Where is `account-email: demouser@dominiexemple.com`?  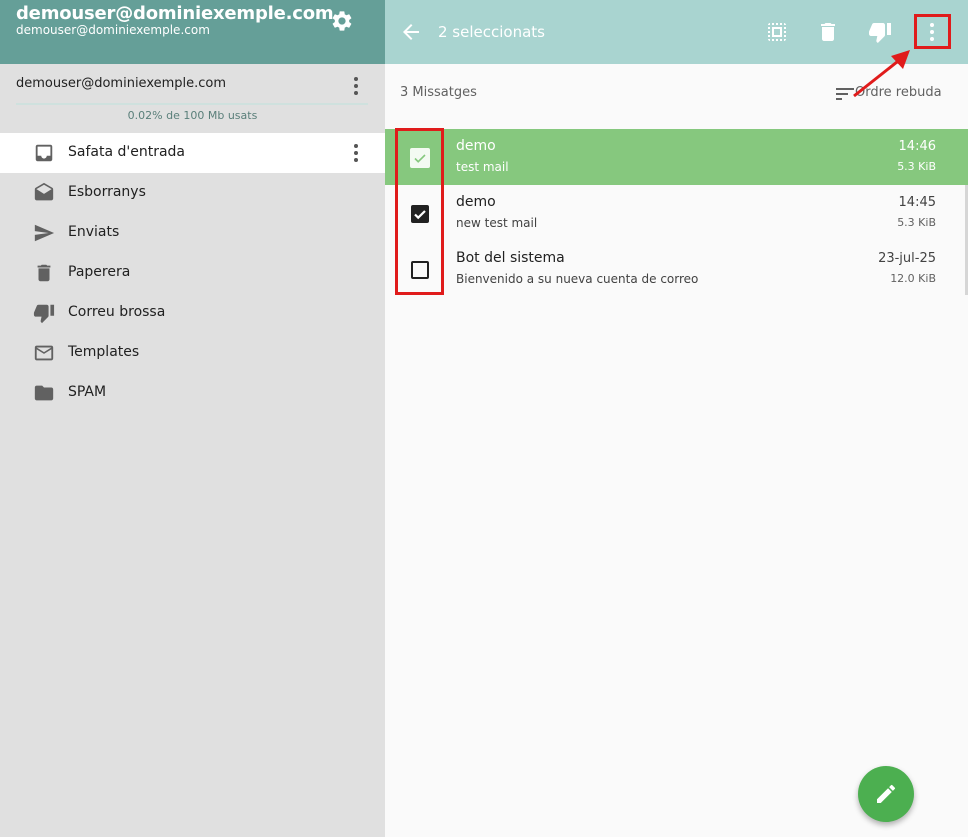
account-email: demouser@dominiexemple.com is located at coordinates (121, 83).